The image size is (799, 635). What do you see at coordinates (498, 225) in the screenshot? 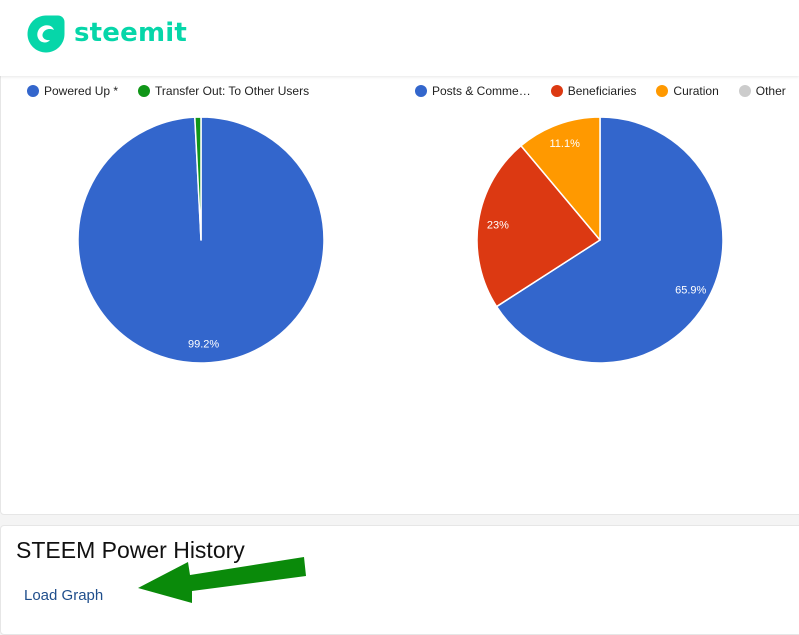
I see `pie-data-label: 23%` at bounding box center [498, 225].